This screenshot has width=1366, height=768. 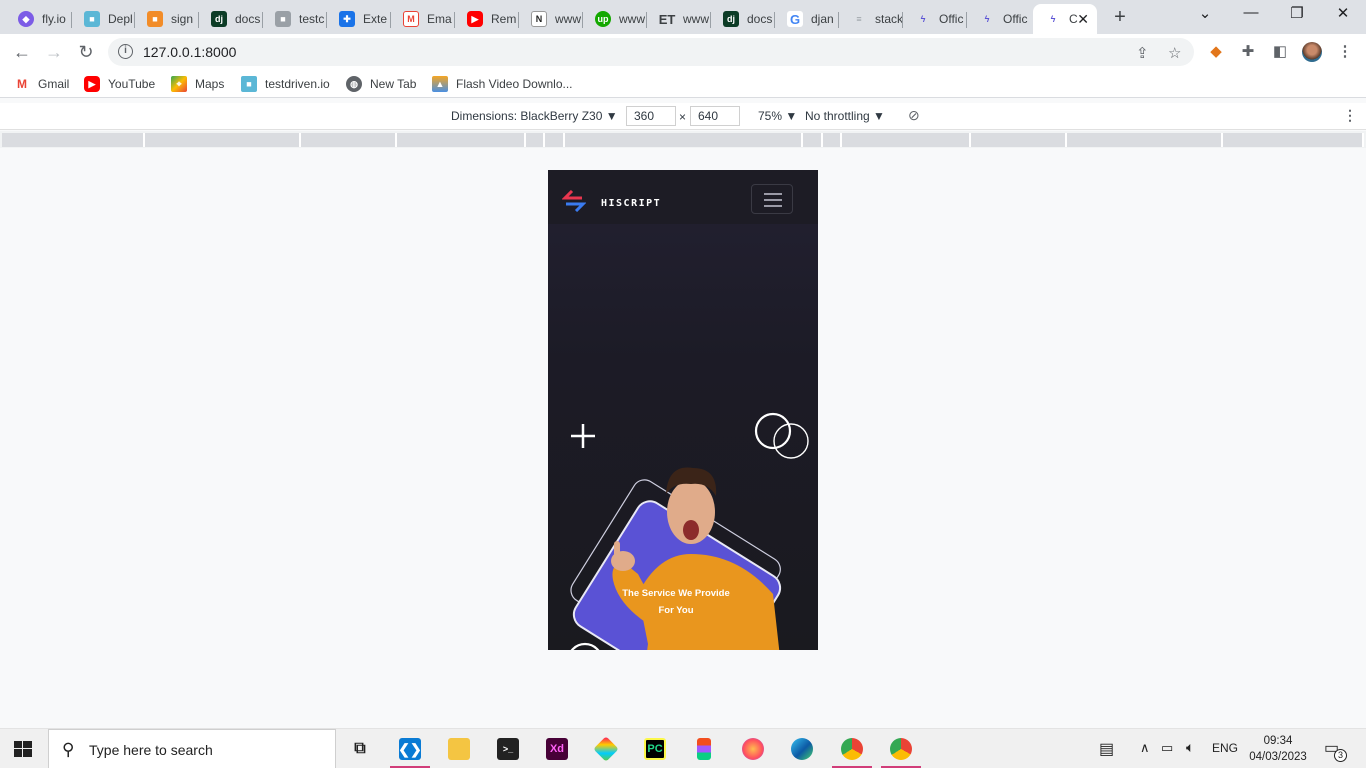 I want to click on close-tab-icon: ✕, so click(x=1083, y=19).